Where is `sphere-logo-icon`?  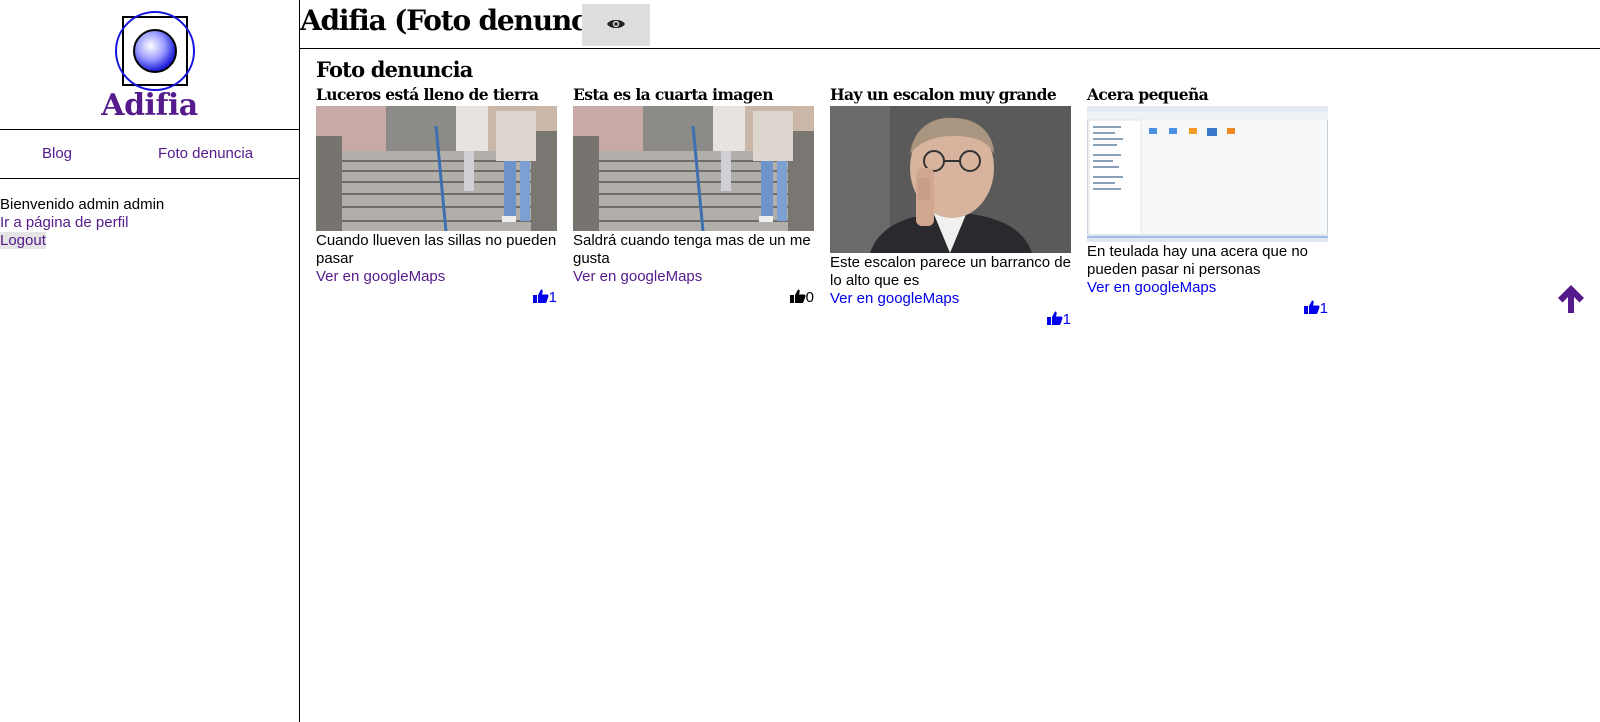 sphere-logo-icon is located at coordinates (155, 51).